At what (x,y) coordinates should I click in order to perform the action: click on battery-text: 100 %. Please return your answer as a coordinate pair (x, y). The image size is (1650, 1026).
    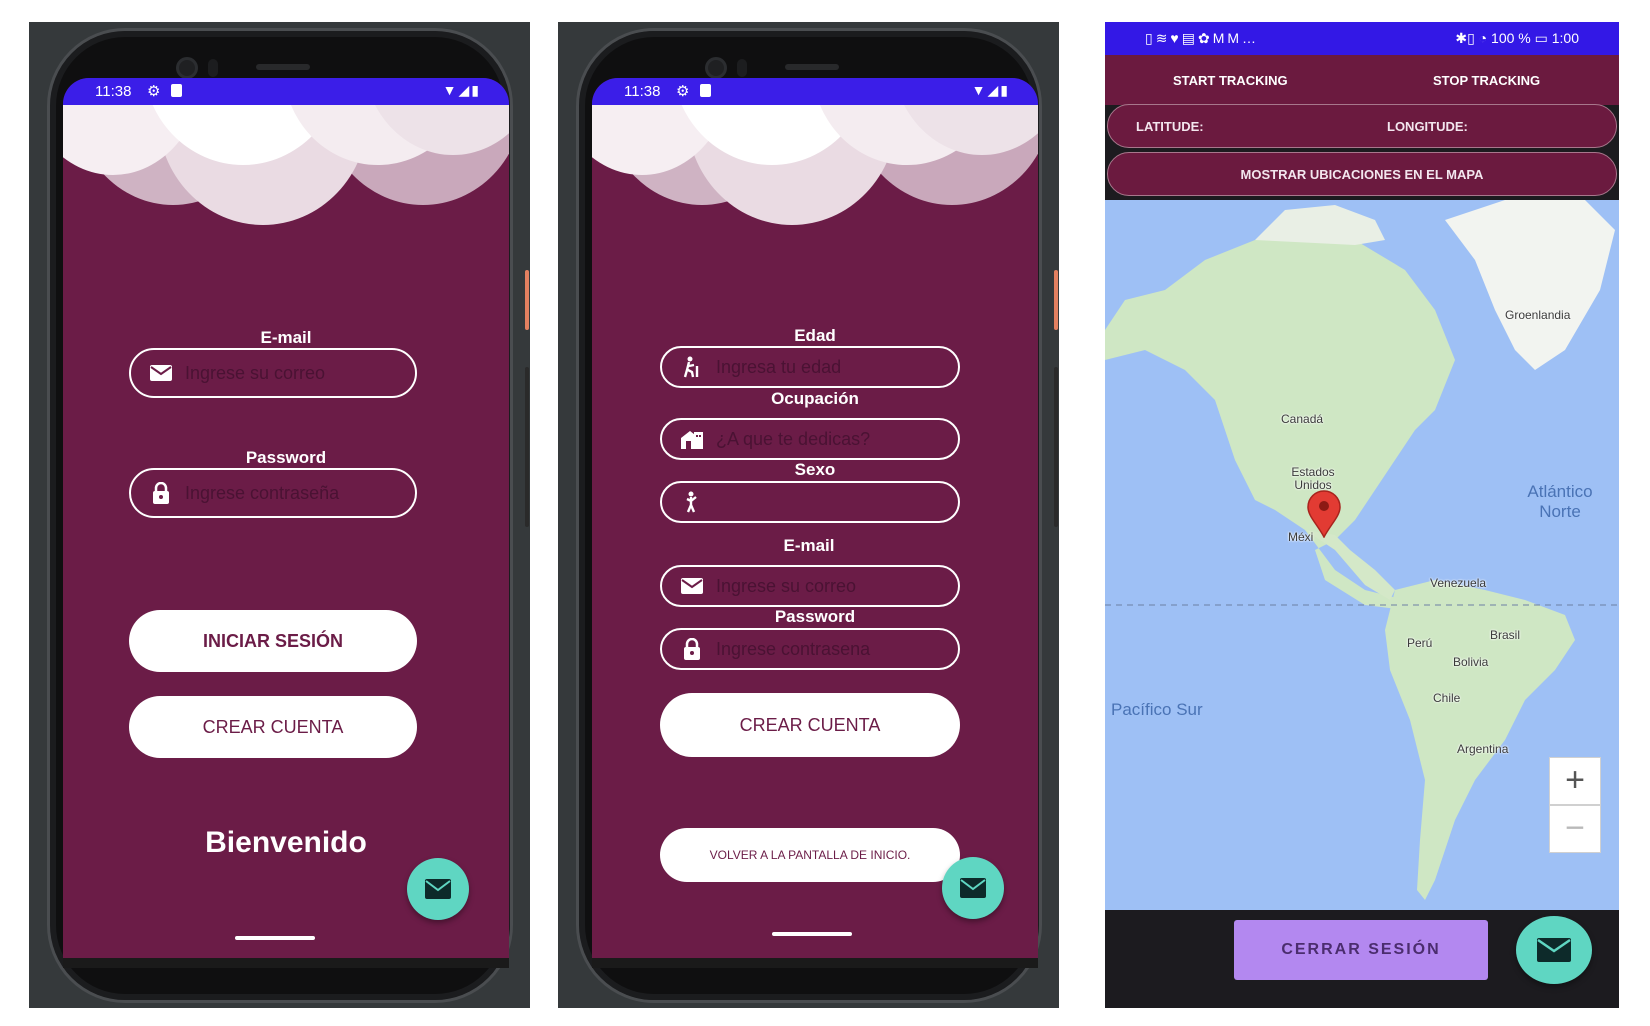
    Looking at the image, I should click on (1511, 38).